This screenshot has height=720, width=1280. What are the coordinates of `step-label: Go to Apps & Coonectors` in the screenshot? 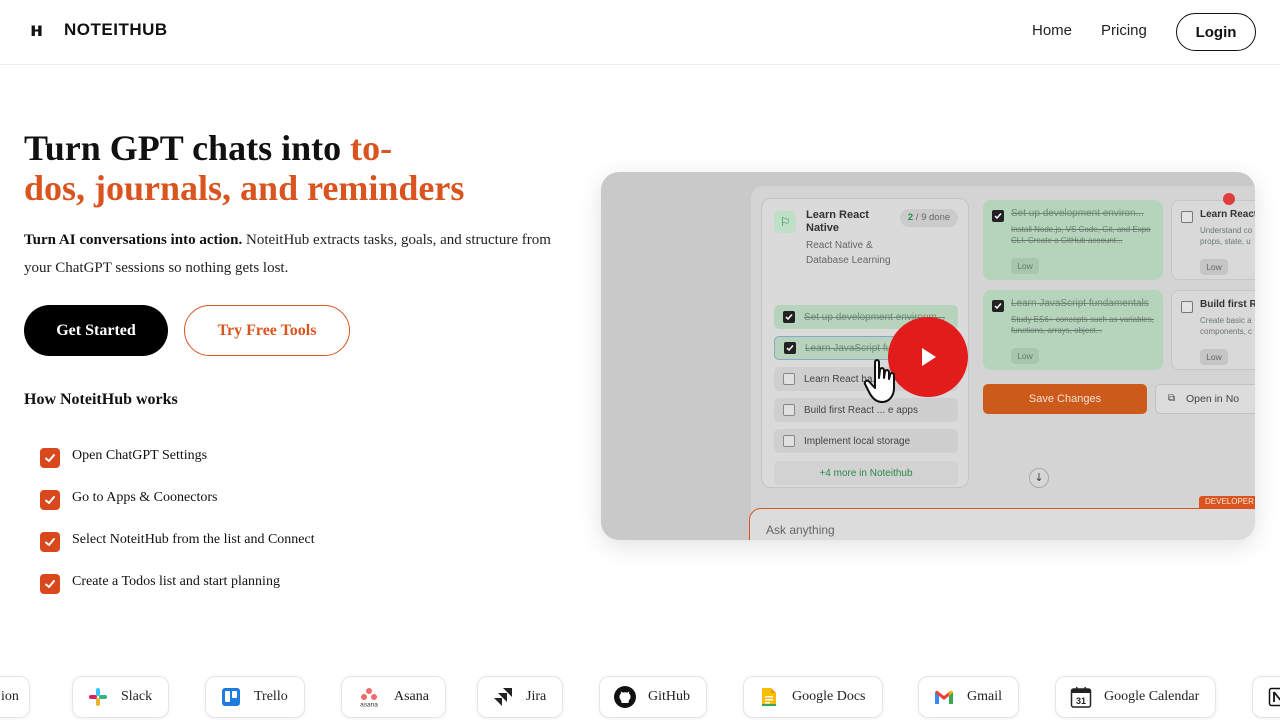 It's located at (145, 497).